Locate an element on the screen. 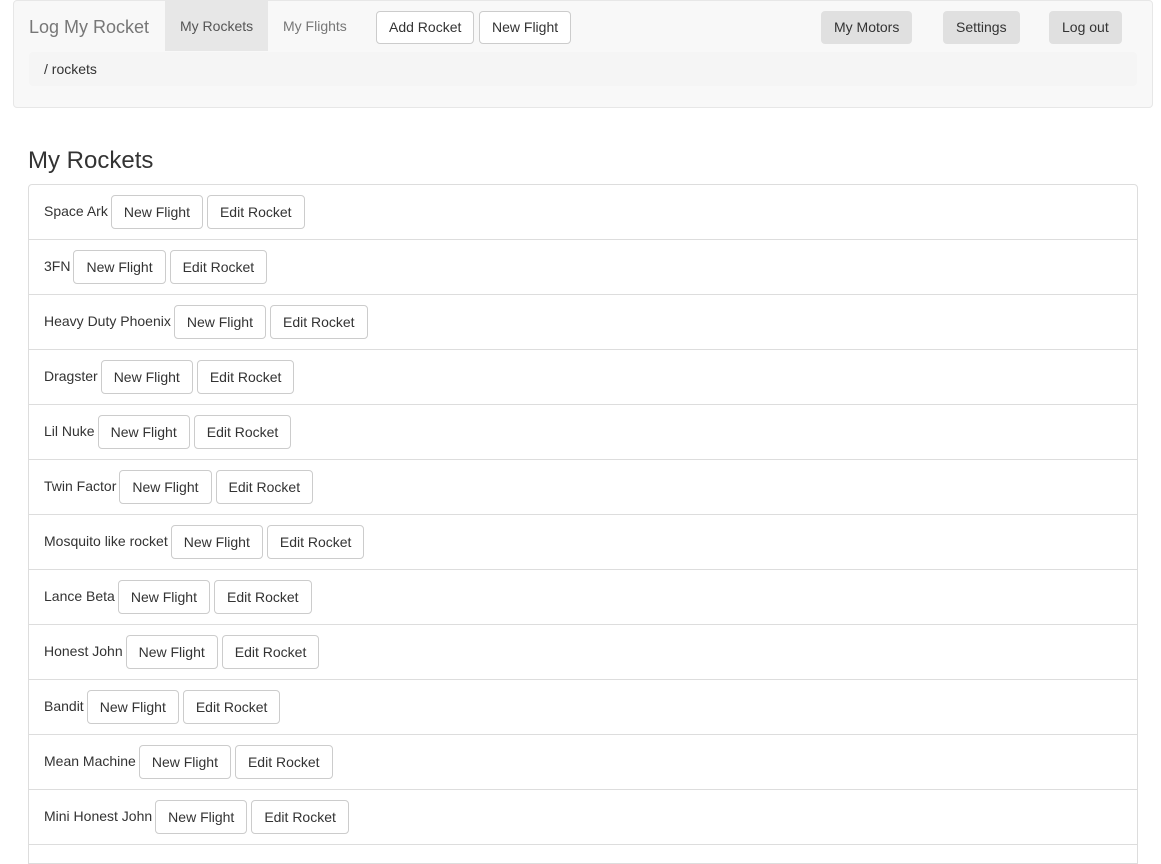  rocket-name: Mosquito like rocket is located at coordinates (106, 540).